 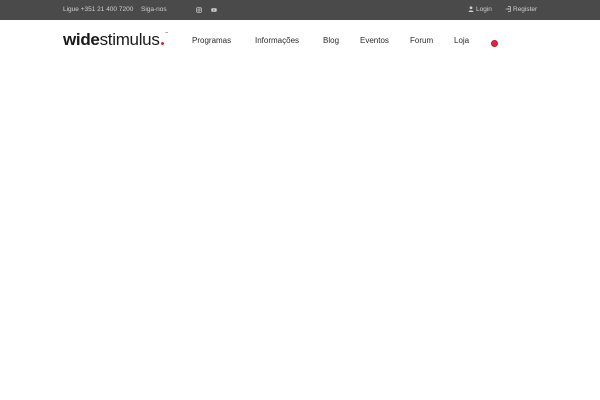 What do you see at coordinates (461, 40) in the screenshot?
I see `nav-loja: Loja` at bounding box center [461, 40].